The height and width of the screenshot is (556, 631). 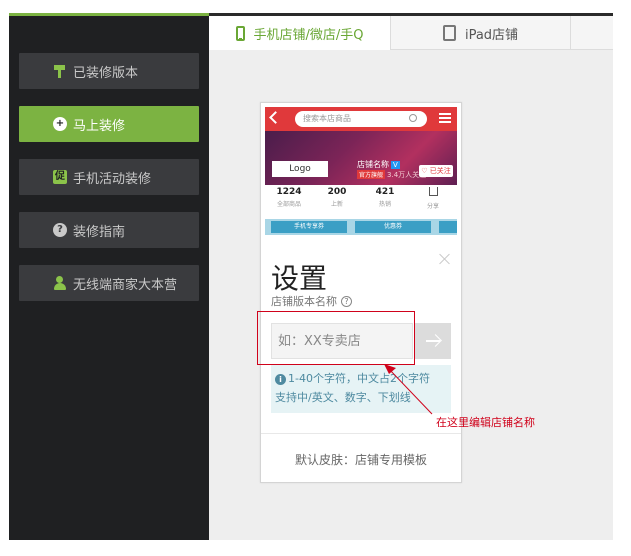 I want to click on sidebar-item-decorate-now: + 马上装修, so click(x=109, y=124).